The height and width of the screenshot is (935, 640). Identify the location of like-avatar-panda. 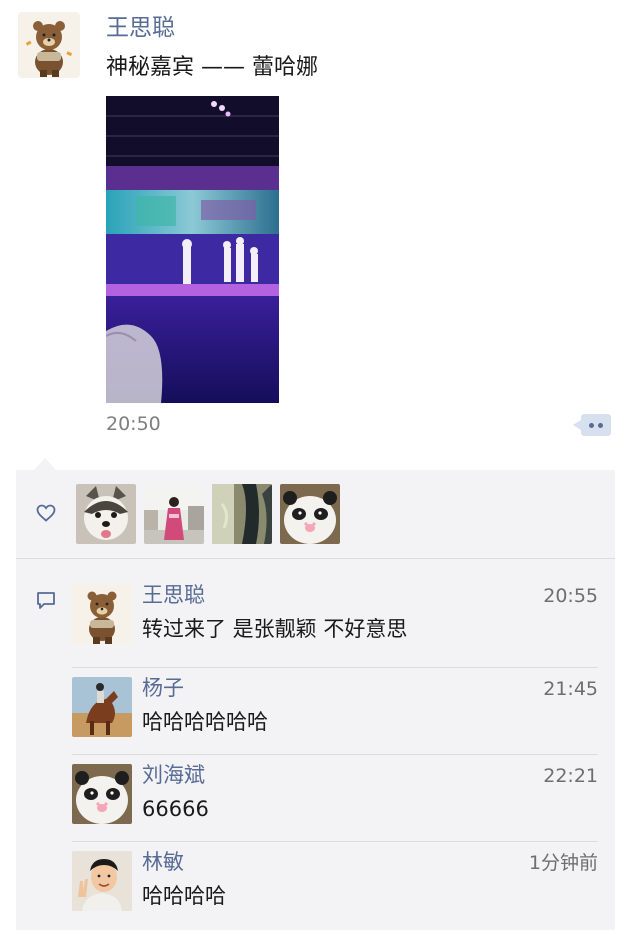
(310, 514).